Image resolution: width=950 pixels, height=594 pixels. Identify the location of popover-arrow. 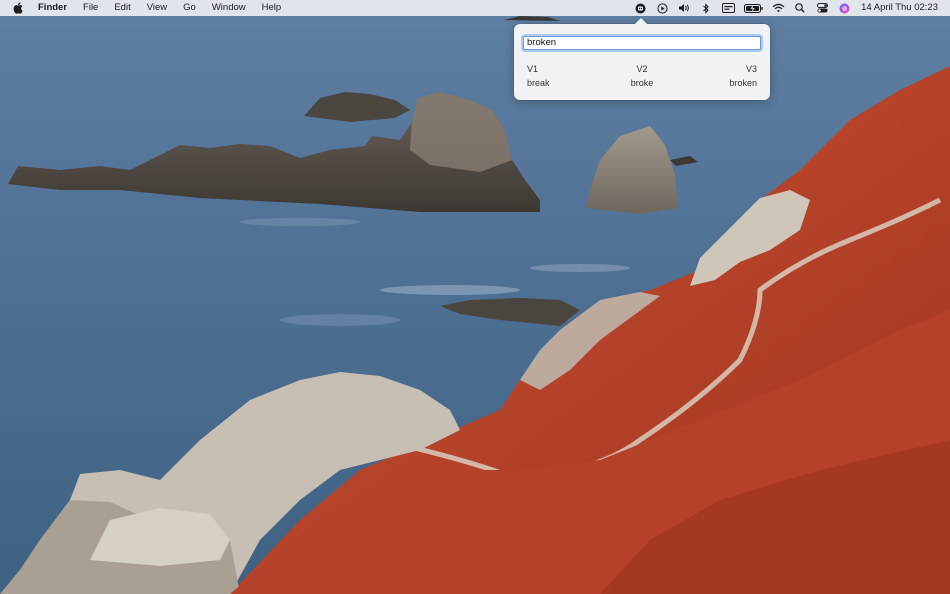
(641, 21).